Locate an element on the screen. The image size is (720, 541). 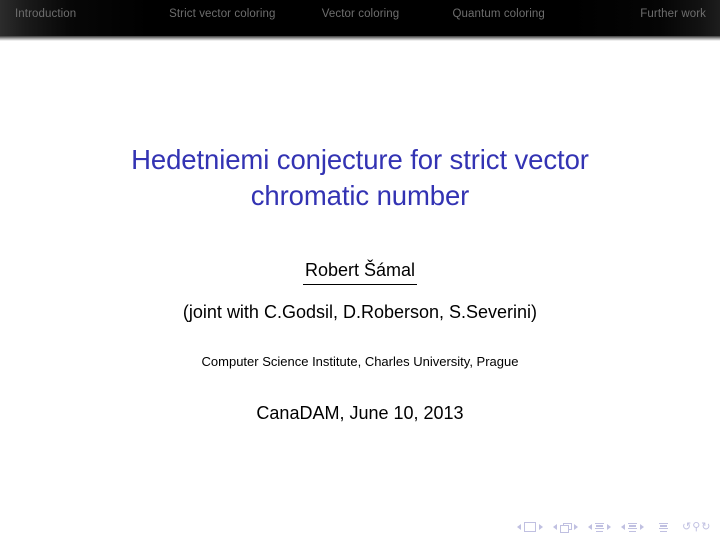
title-line-2: chromatic number is located at coordinates (360, 195).